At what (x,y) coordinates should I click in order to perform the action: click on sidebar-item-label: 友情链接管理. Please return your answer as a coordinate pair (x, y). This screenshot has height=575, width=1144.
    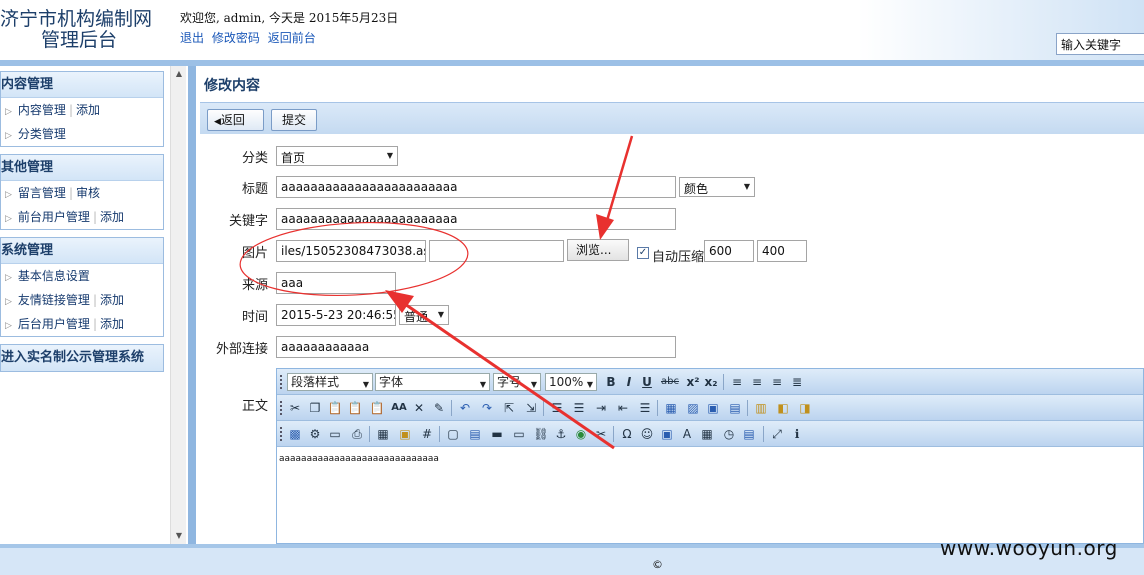
    Looking at the image, I should click on (54, 300).